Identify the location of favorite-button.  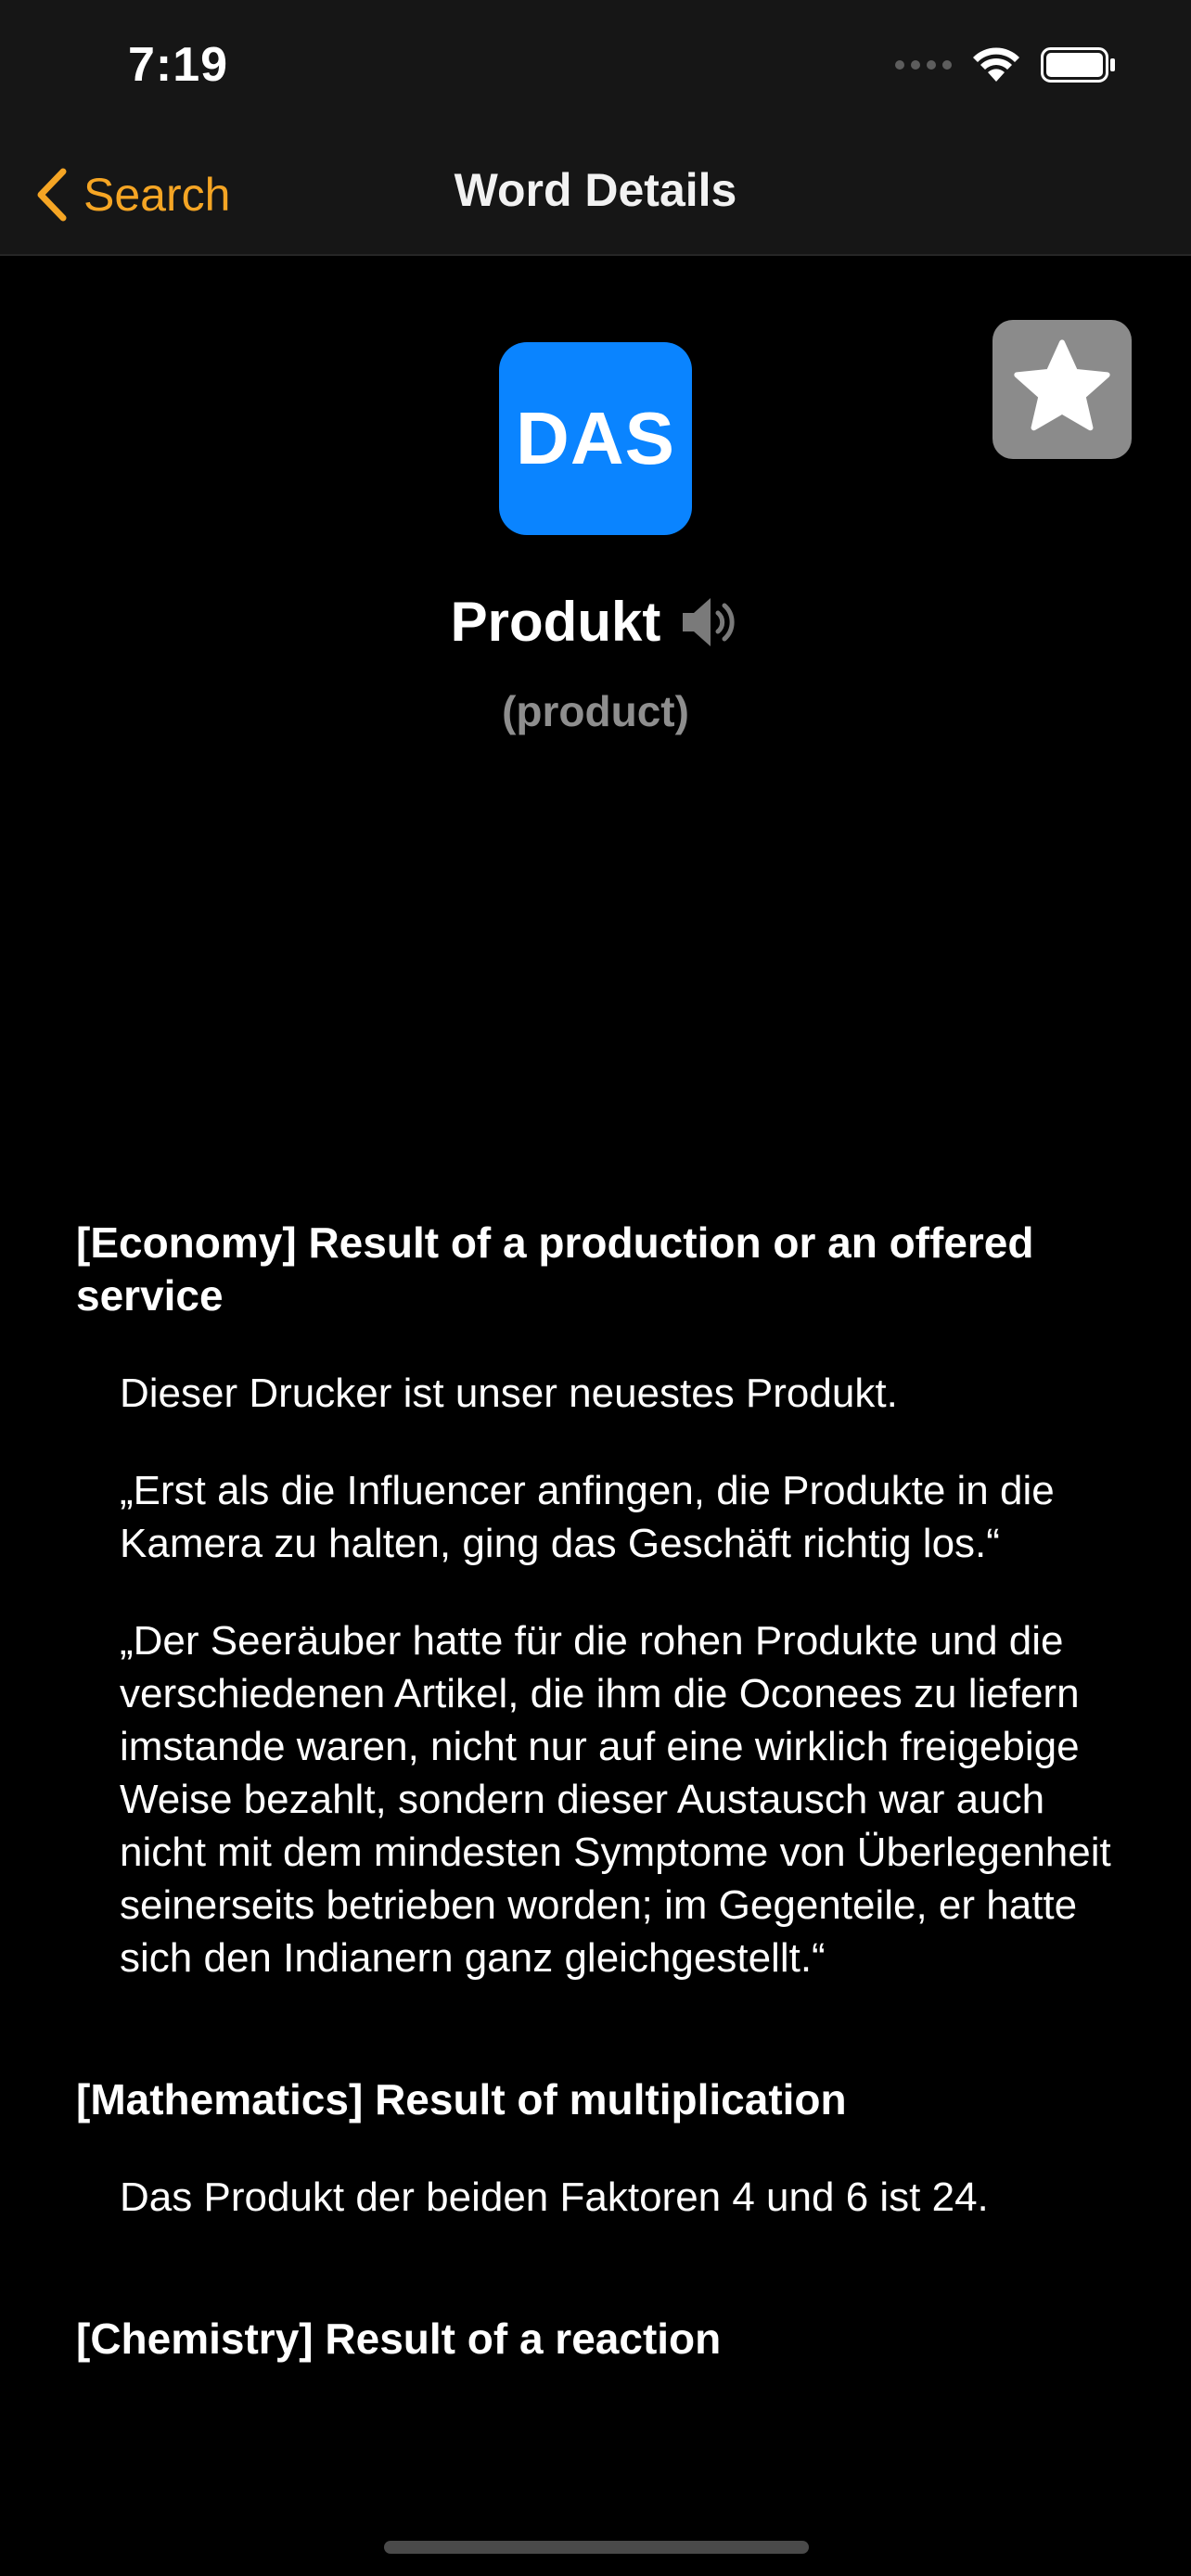
(1062, 390).